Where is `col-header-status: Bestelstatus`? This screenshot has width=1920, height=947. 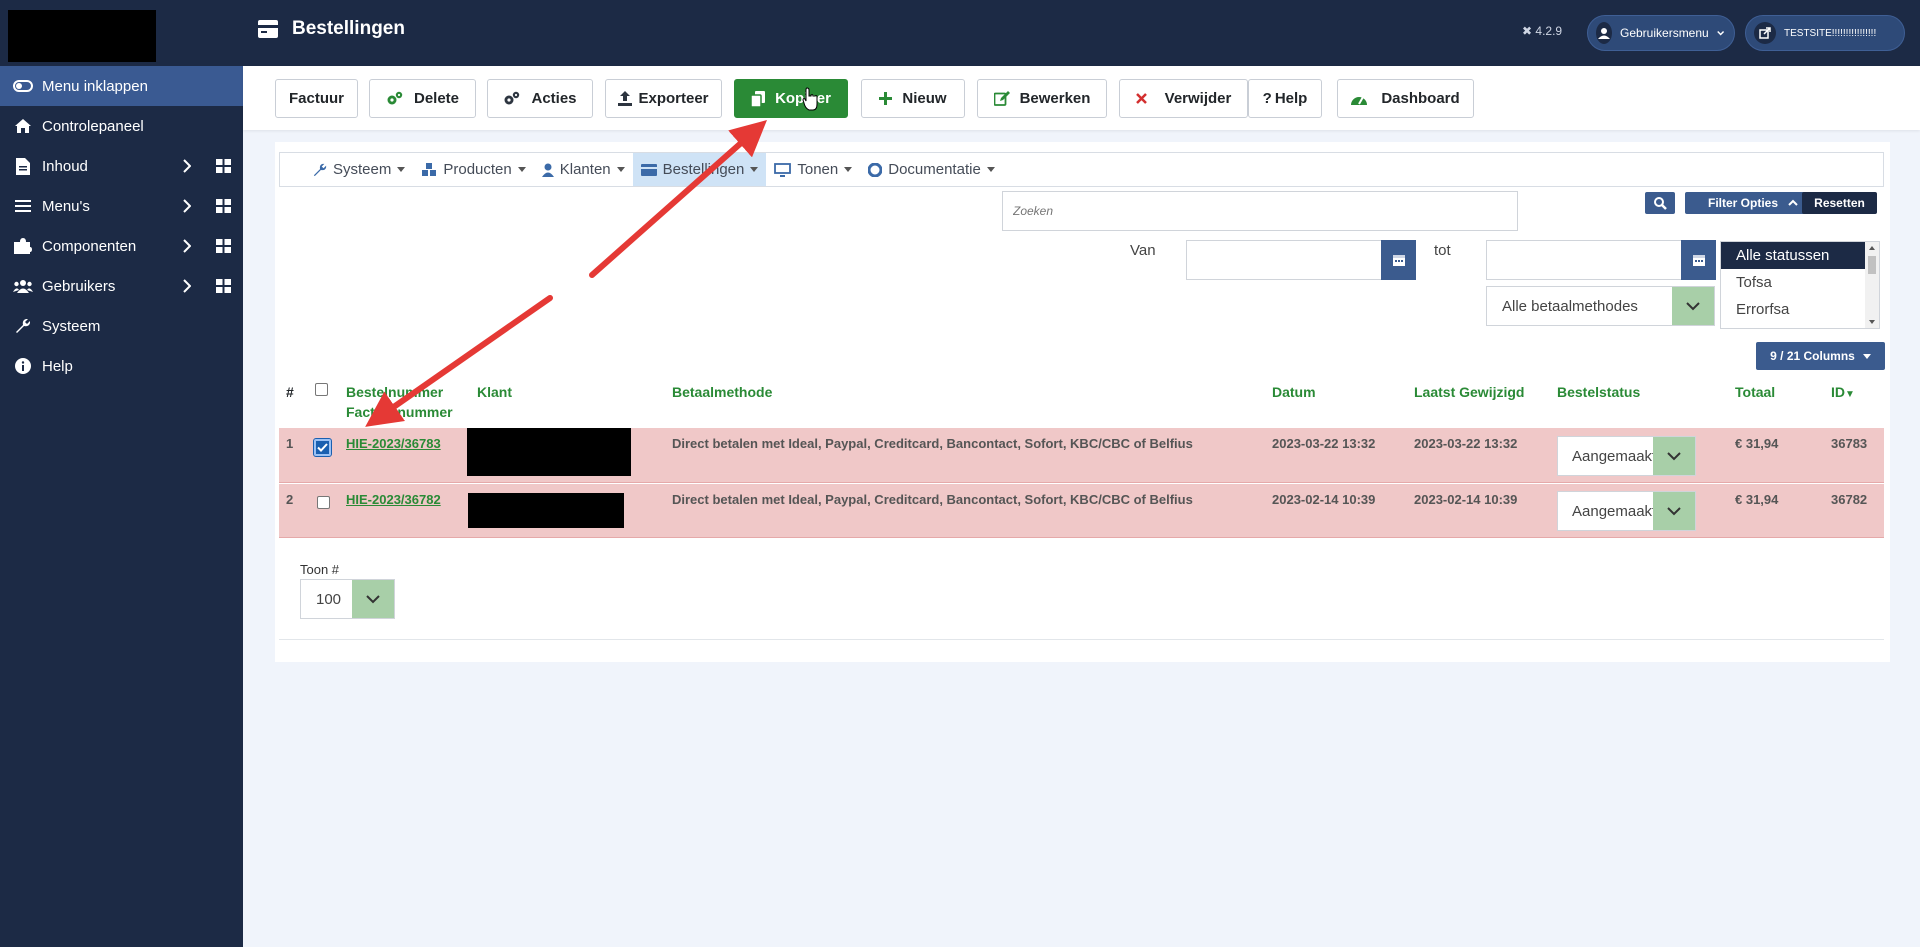 col-header-status: Bestelstatus is located at coordinates (1598, 392).